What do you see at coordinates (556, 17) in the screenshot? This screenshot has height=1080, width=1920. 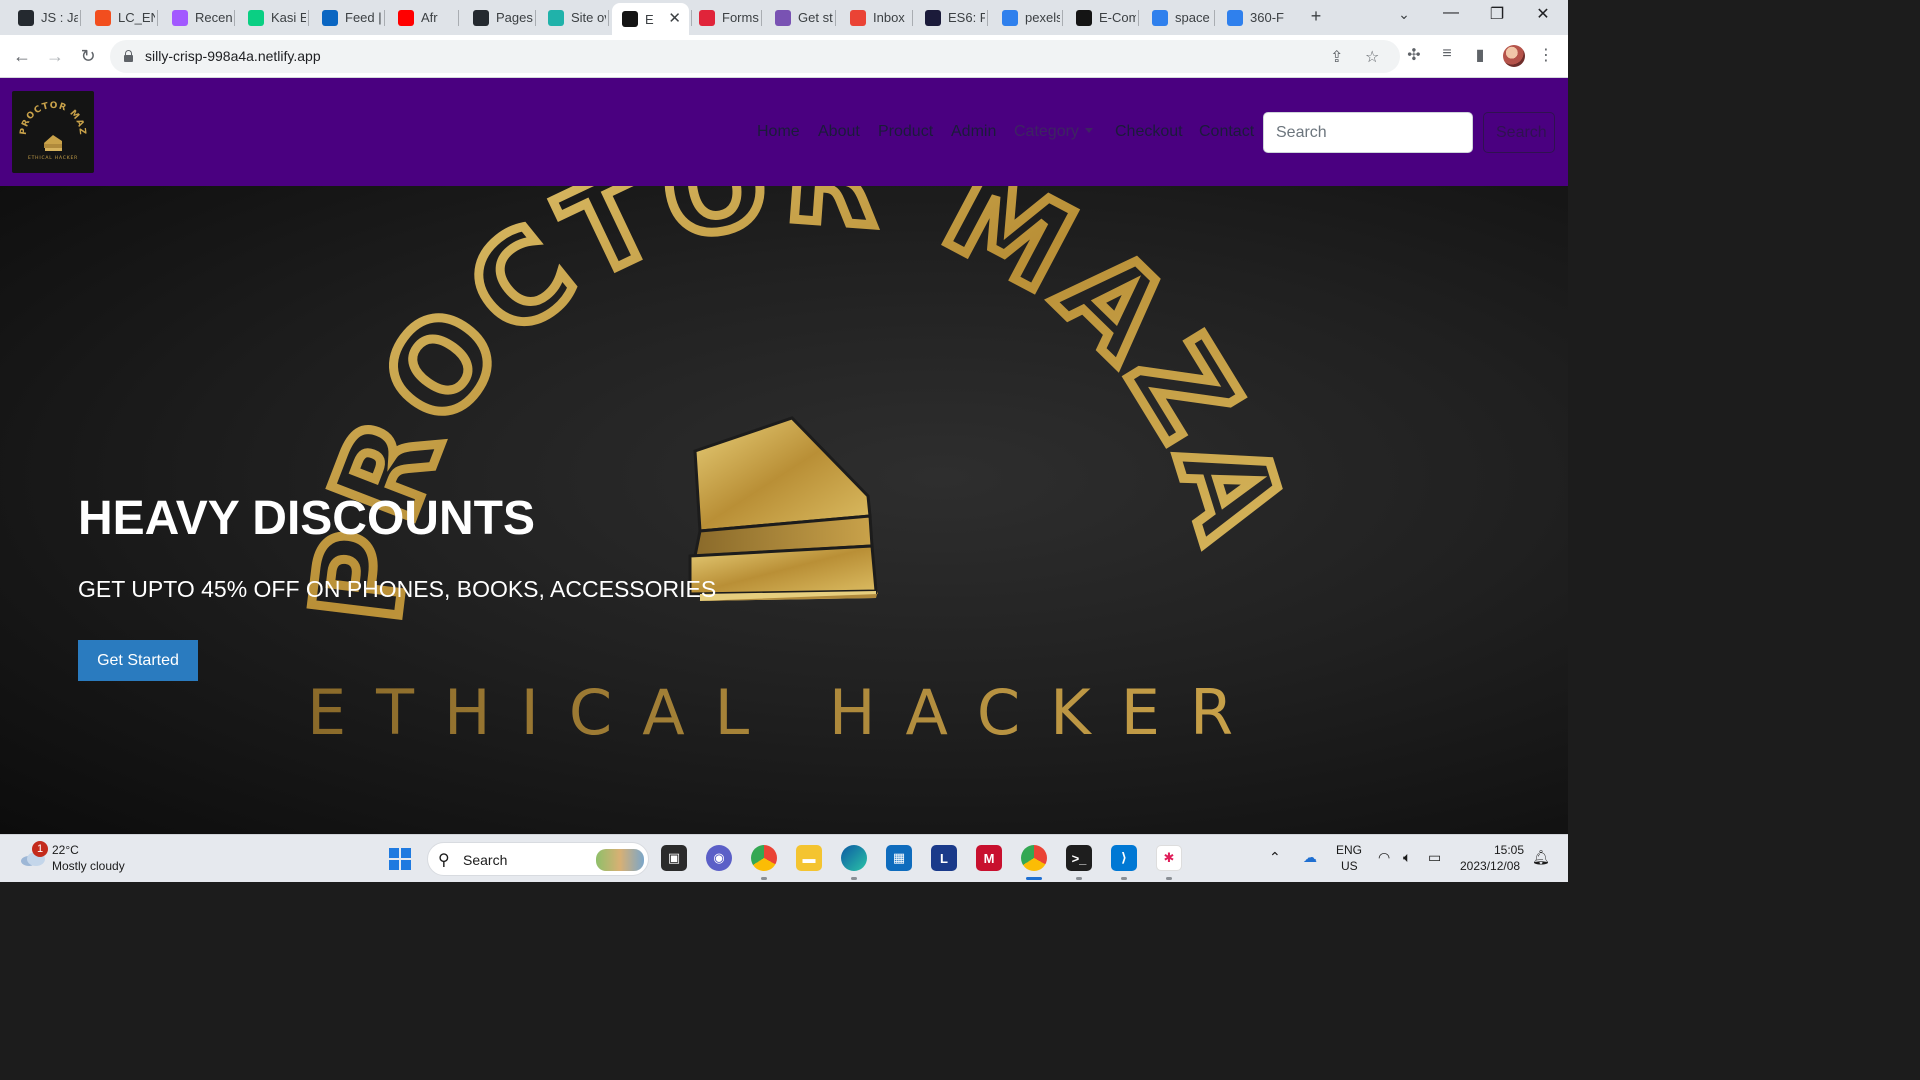 I see `netlify-icon` at bounding box center [556, 17].